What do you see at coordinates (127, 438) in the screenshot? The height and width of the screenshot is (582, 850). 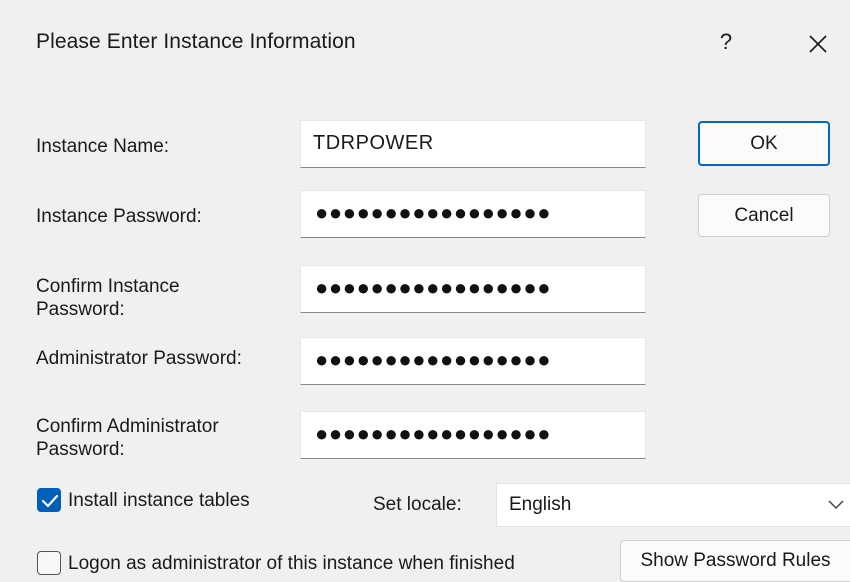 I see `confirm-admin-password-label: Confirm Administrator Password:` at bounding box center [127, 438].